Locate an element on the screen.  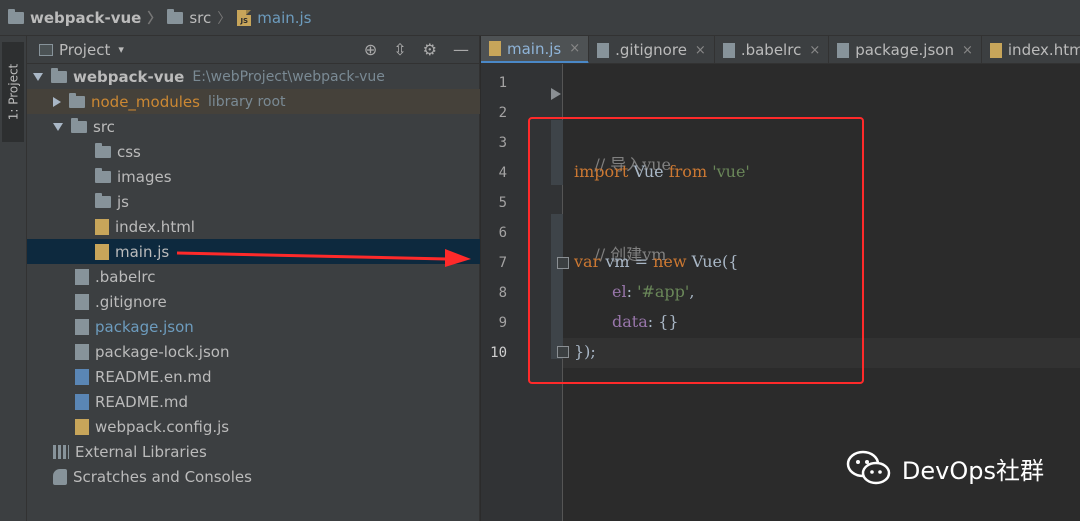
line-number: 5 is located at coordinates (502, 203).